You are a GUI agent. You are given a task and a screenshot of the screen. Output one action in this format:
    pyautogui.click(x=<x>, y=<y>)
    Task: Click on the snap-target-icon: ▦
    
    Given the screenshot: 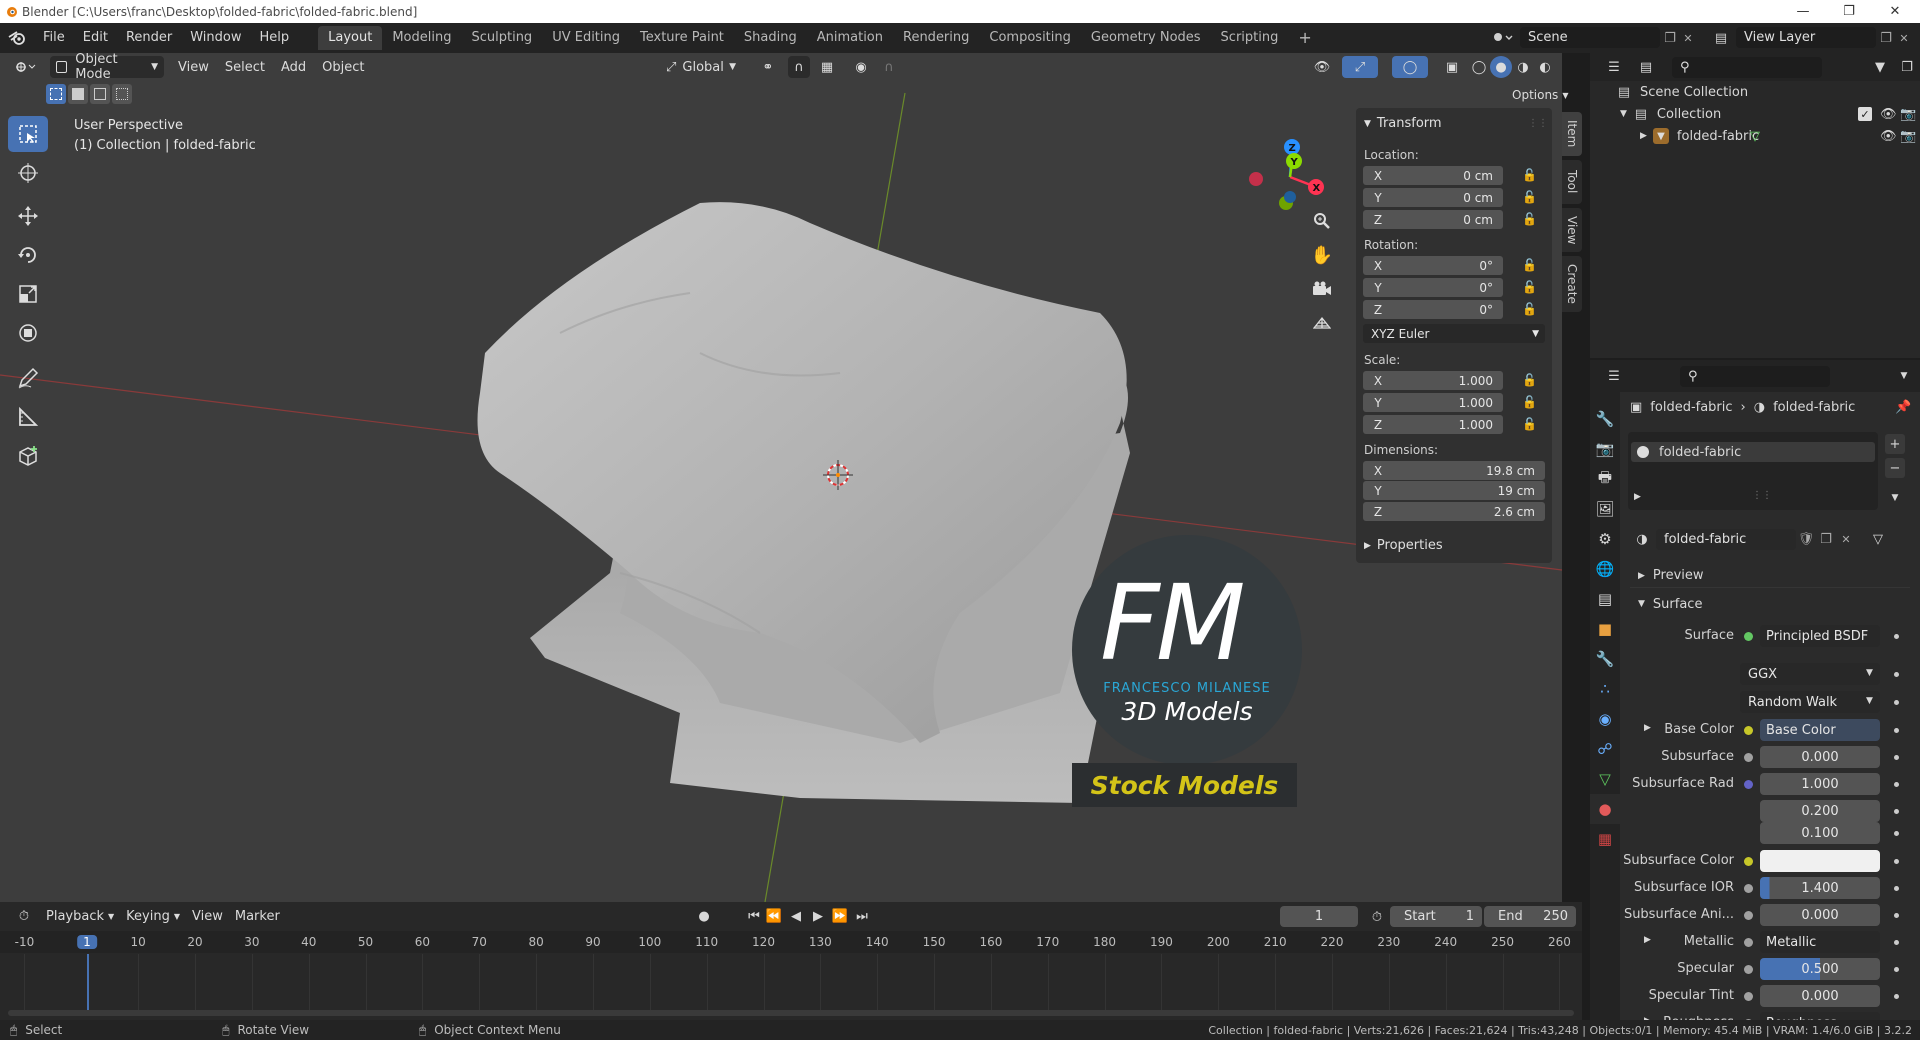 What is the action you would take?
    pyautogui.click(x=827, y=67)
    